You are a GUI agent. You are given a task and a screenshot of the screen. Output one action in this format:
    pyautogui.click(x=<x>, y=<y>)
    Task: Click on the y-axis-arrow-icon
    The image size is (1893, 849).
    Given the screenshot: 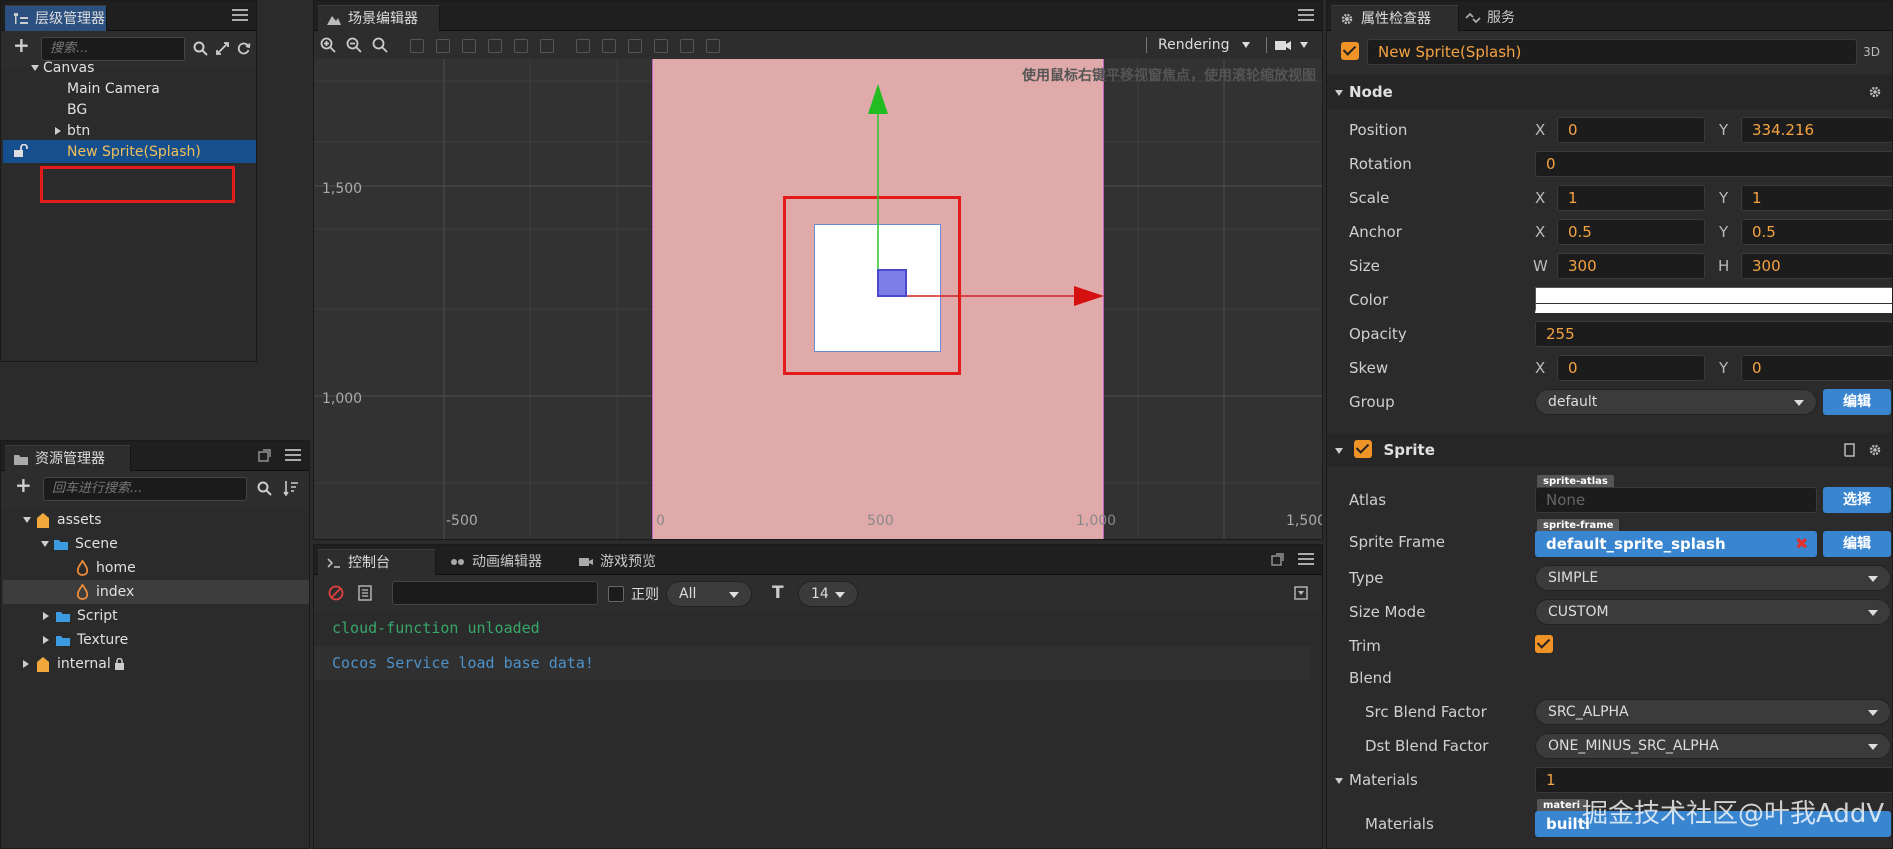 What is the action you would take?
    pyautogui.click(x=878, y=99)
    